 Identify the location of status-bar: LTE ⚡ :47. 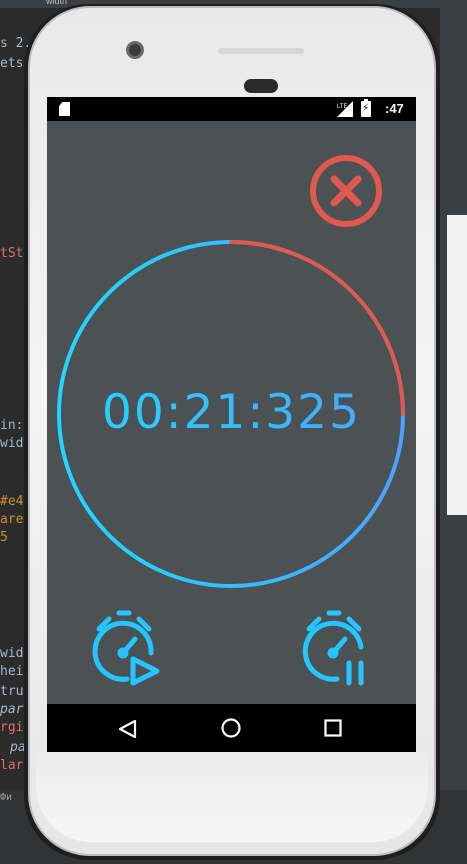
(231, 109).